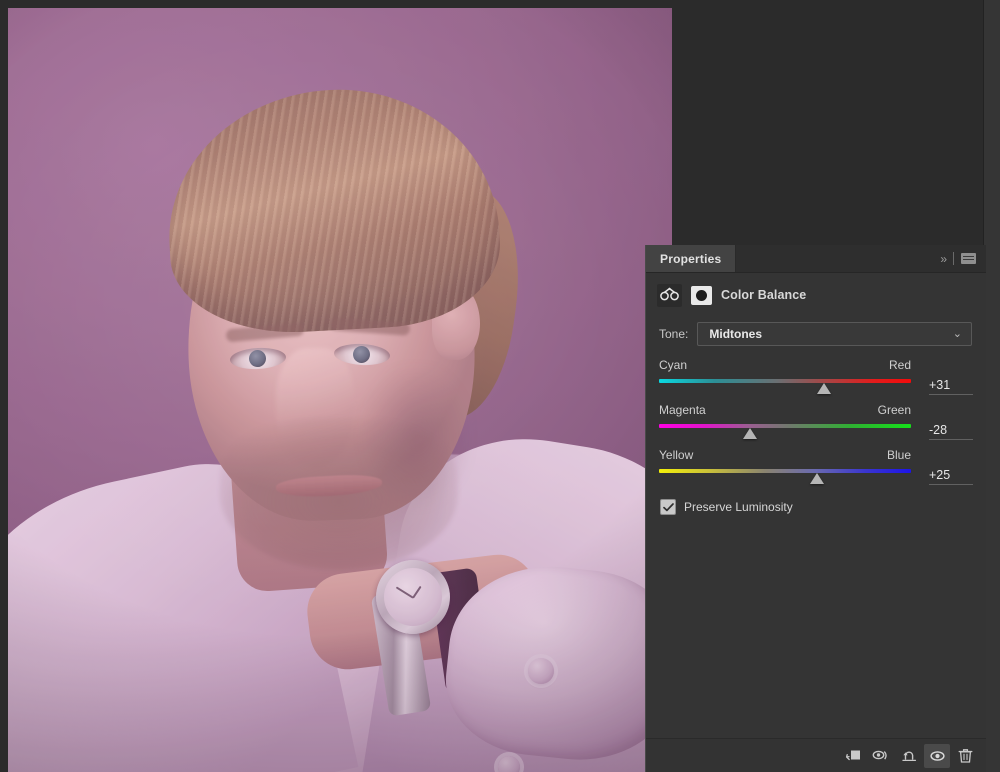 The width and height of the screenshot is (1000, 772). I want to click on collapse-panel-icon: », so click(943, 259).